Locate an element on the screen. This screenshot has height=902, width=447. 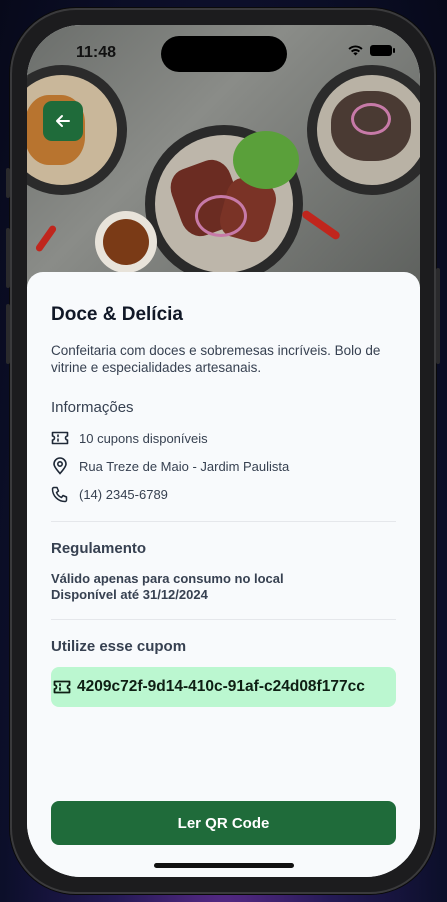
place-title: Doce & Delícia is located at coordinates (117, 314).